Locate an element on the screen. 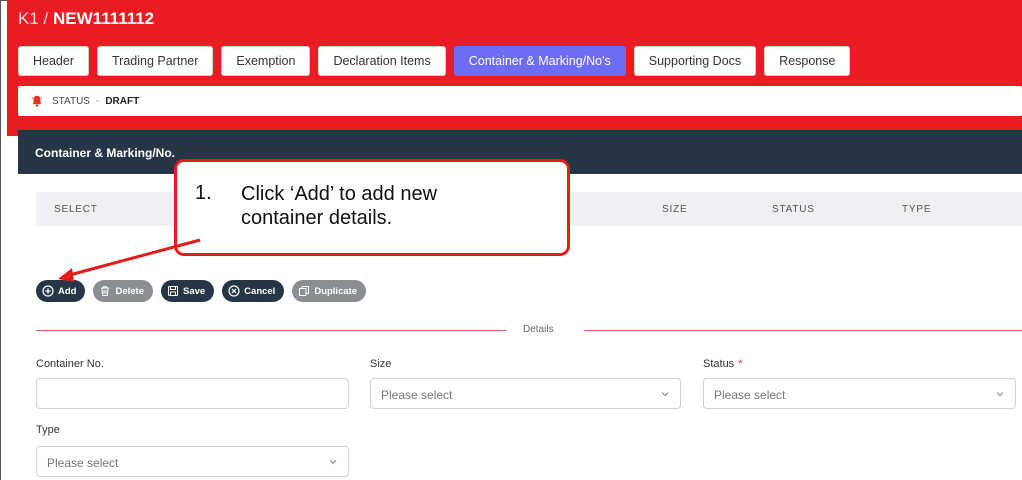 The image size is (1022, 480). add-label: Add is located at coordinates (67, 291).